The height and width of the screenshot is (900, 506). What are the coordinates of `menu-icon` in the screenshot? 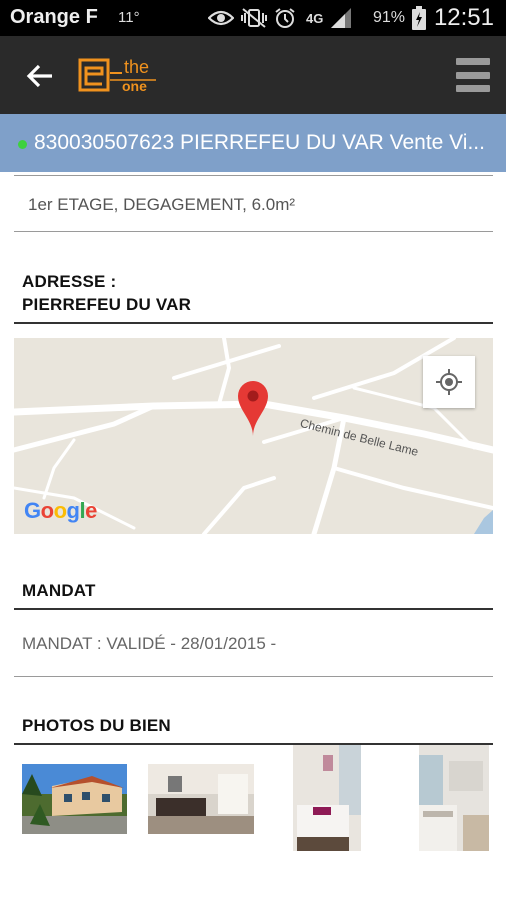 It's located at (473, 75).